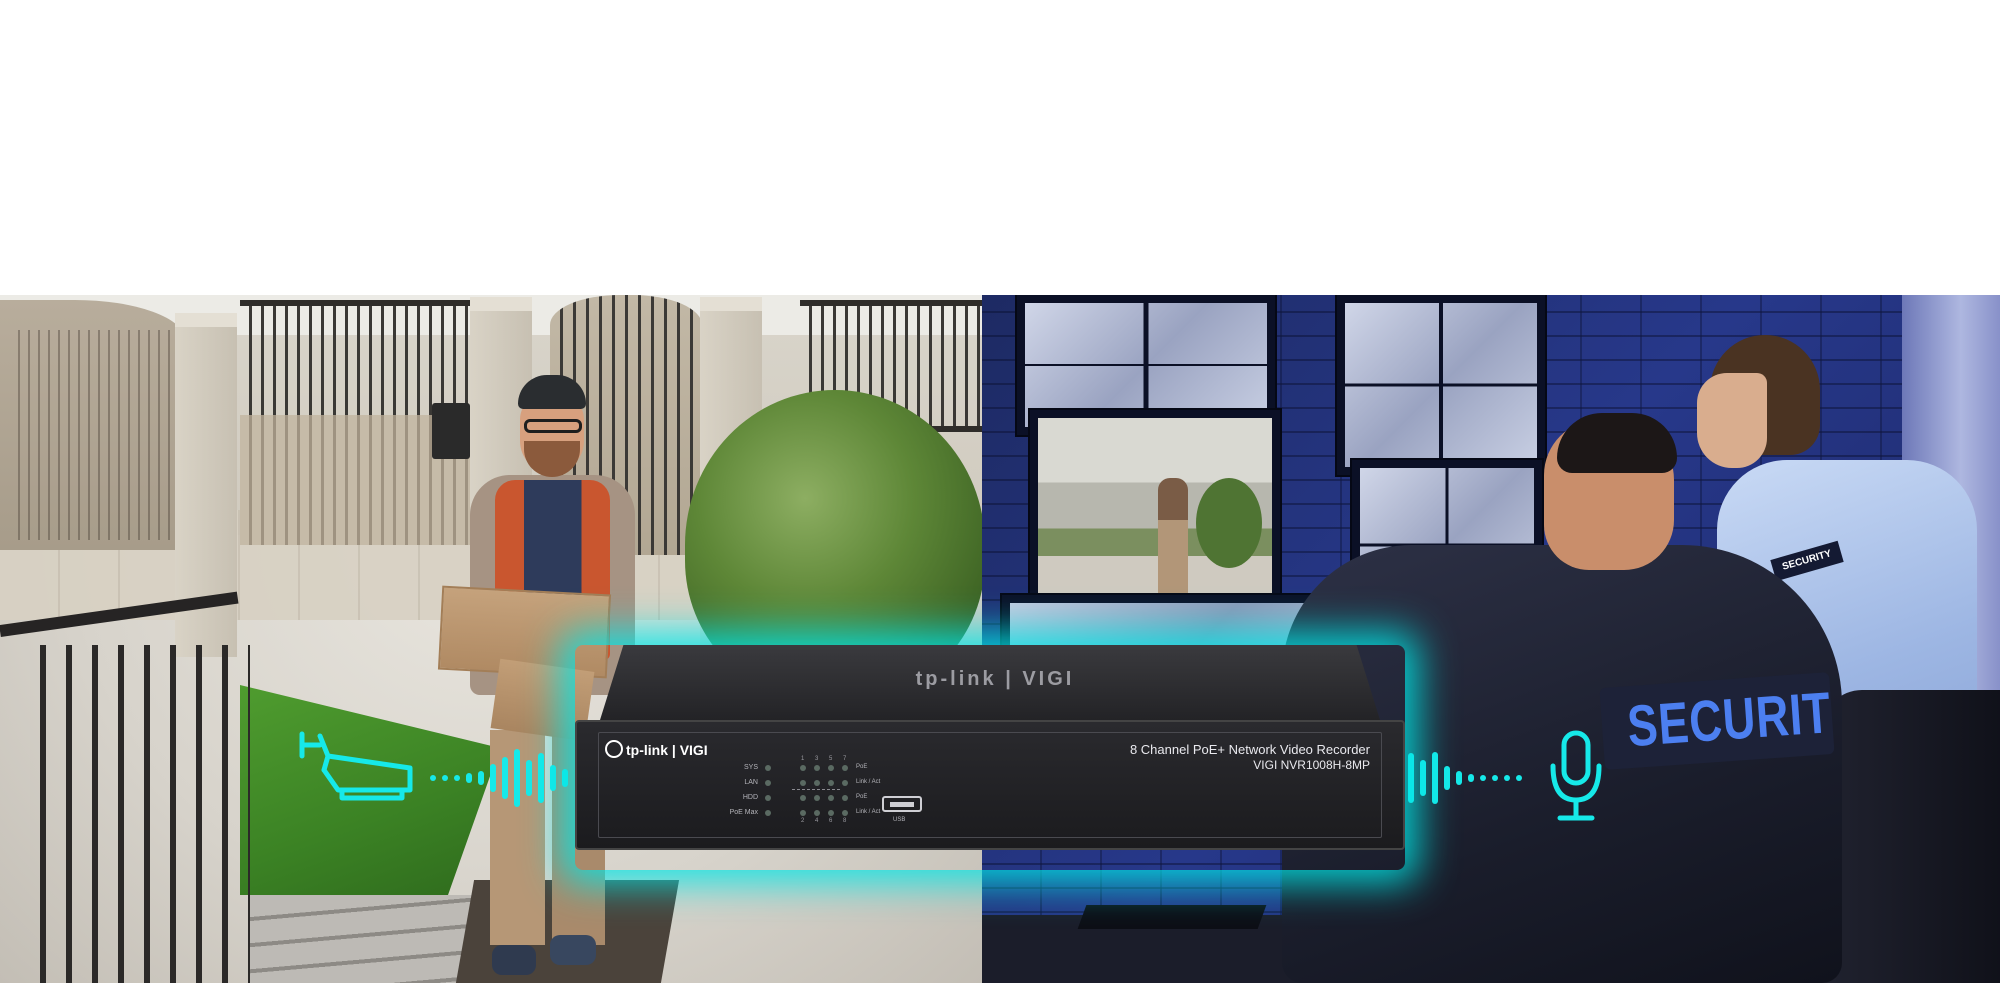  What do you see at coordinates (1730, 718) in the screenshot?
I see `security-patch-text: SECURITY` at bounding box center [1730, 718].